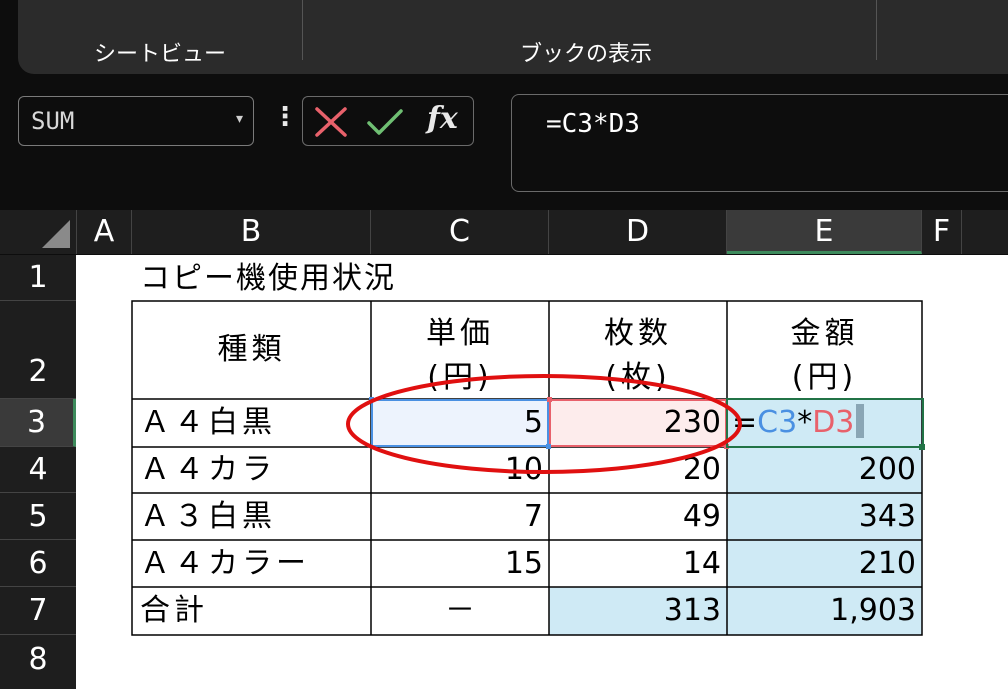 This screenshot has width=1008, height=689. Describe the element at coordinates (824, 470) in the screenshot. I see `cell-e4: 200` at that location.